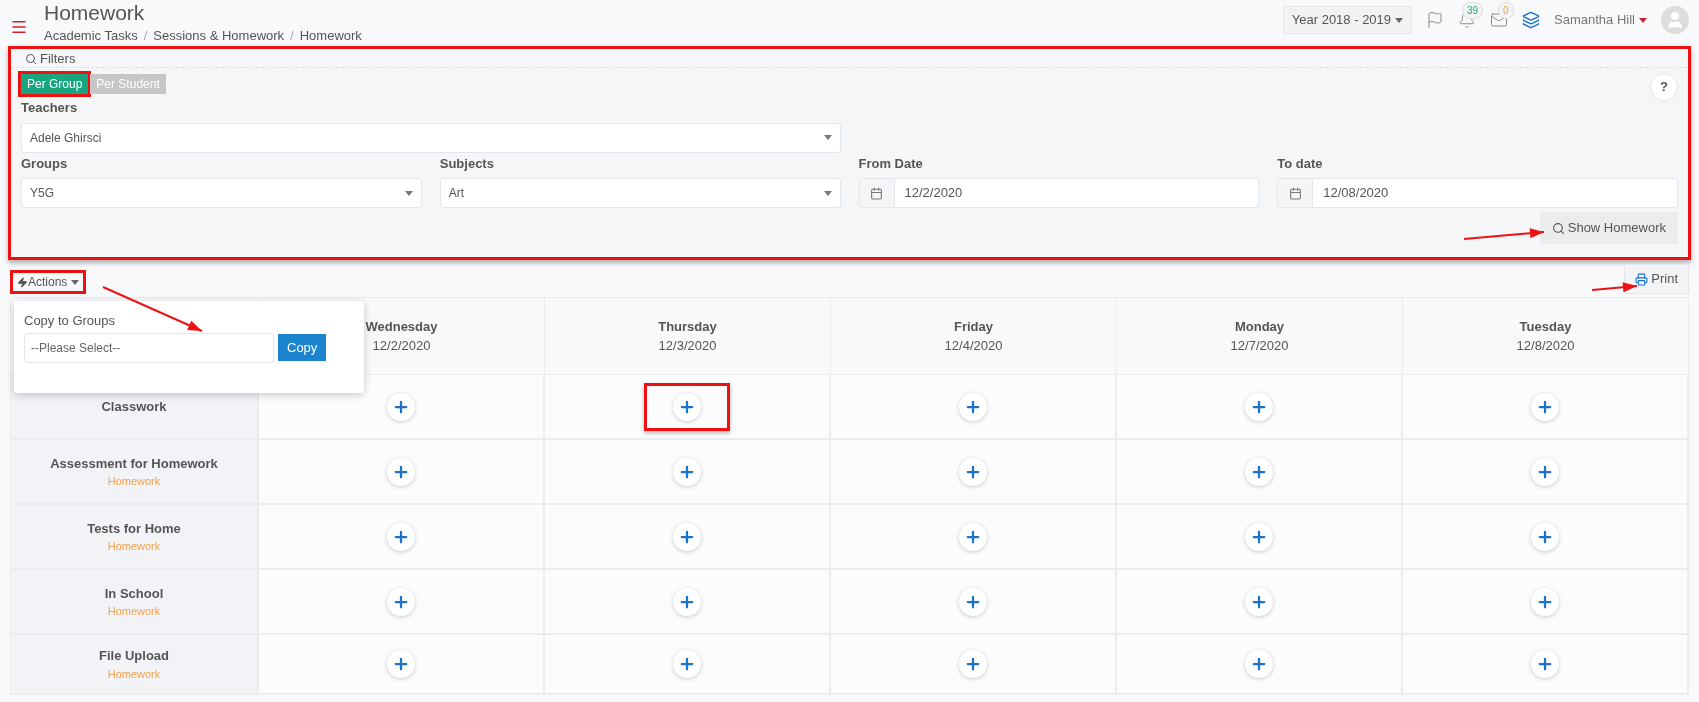 This screenshot has width=1699, height=702. What do you see at coordinates (1077, 193) in the screenshot?
I see `date-field: 12/2/2020` at bounding box center [1077, 193].